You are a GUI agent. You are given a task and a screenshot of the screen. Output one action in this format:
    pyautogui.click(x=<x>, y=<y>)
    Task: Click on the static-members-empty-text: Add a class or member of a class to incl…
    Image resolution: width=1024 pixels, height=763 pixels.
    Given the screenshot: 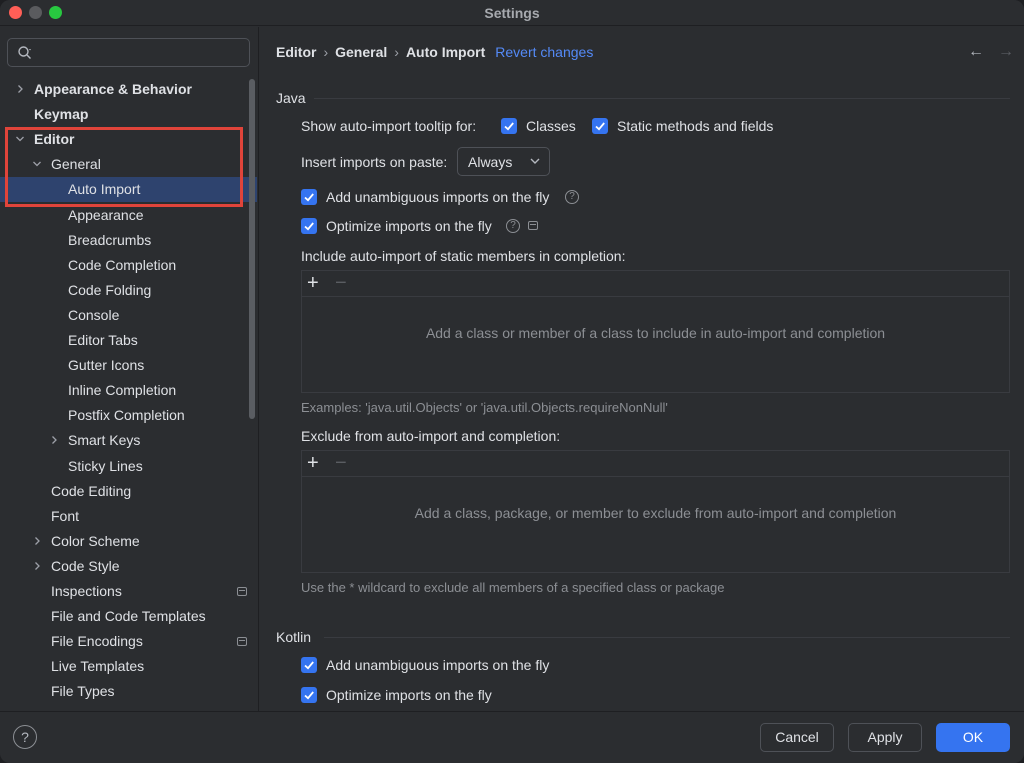 What is the action you would take?
    pyautogui.click(x=655, y=333)
    